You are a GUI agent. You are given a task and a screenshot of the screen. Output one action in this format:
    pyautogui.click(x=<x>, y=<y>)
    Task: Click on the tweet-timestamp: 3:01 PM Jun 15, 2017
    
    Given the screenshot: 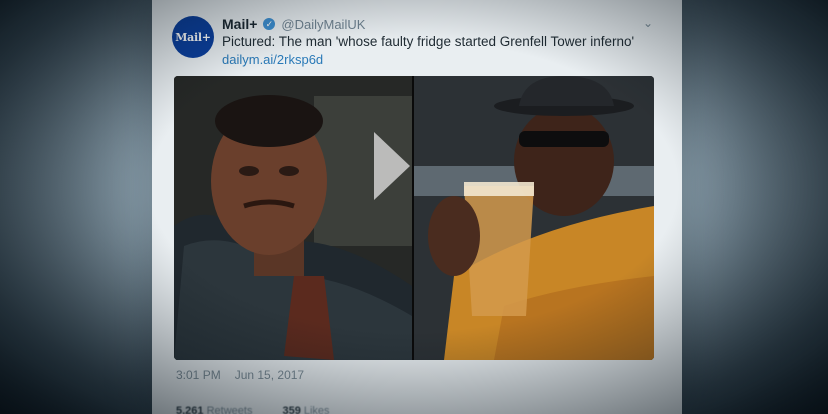 What is the action you would take?
    pyautogui.click(x=240, y=375)
    